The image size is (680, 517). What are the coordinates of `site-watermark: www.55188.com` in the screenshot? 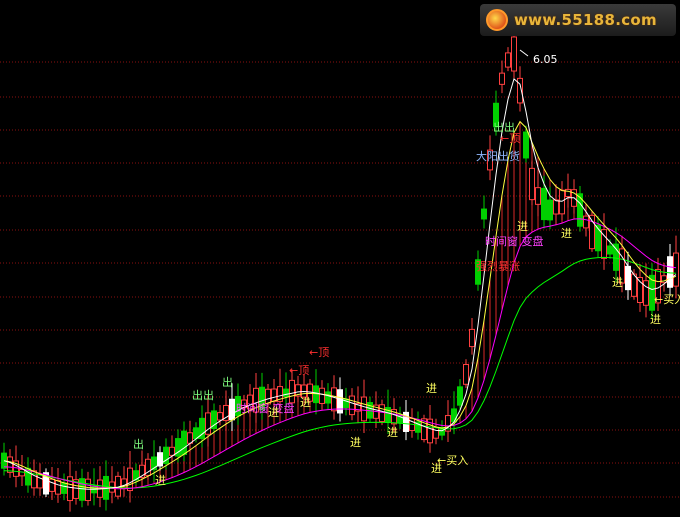 It's located at (578, 20).